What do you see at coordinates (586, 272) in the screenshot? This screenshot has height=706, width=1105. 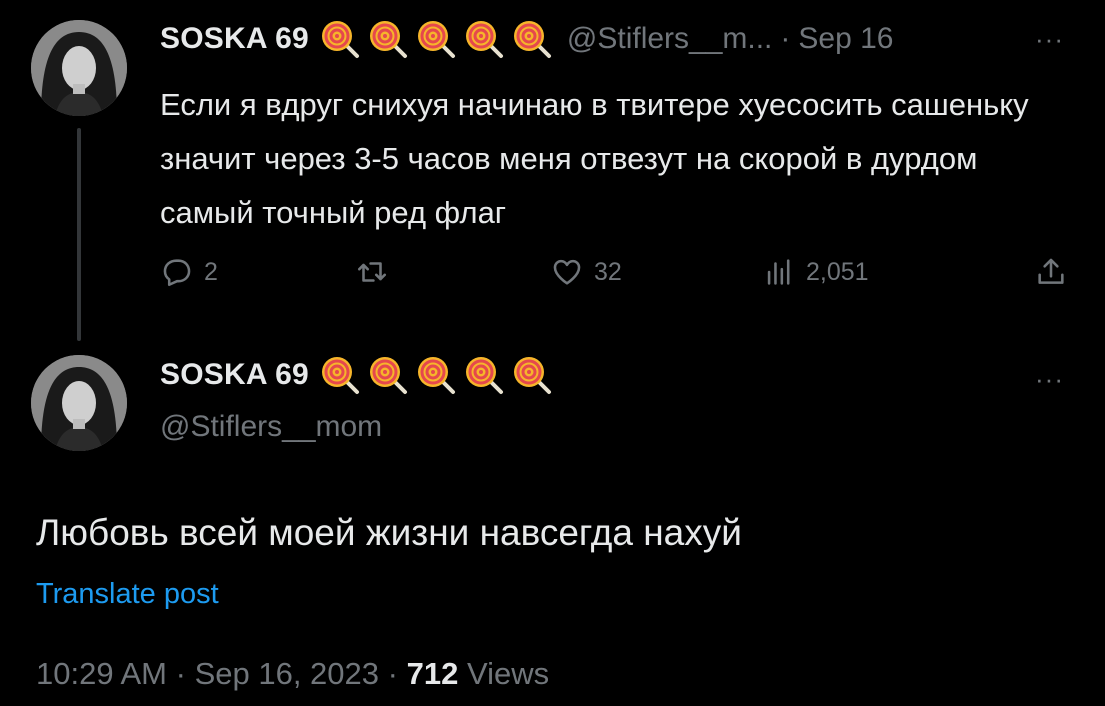 I see `like-button: 32` at bounding box center [586, 272].